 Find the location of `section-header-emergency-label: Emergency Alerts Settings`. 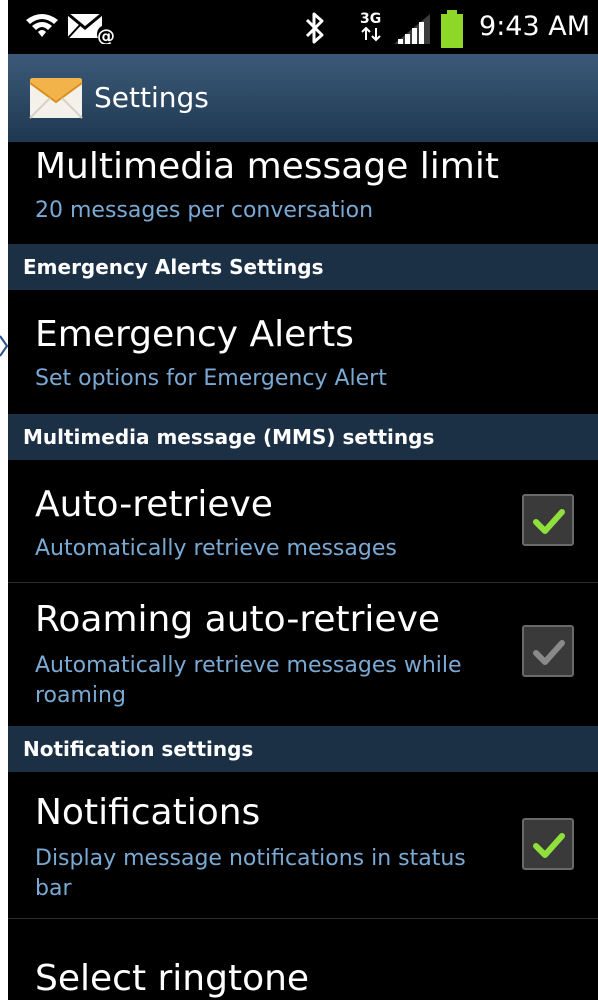

section-header-emergency-label: Emergency Alerts Settings is located at coordinates (173, 267).